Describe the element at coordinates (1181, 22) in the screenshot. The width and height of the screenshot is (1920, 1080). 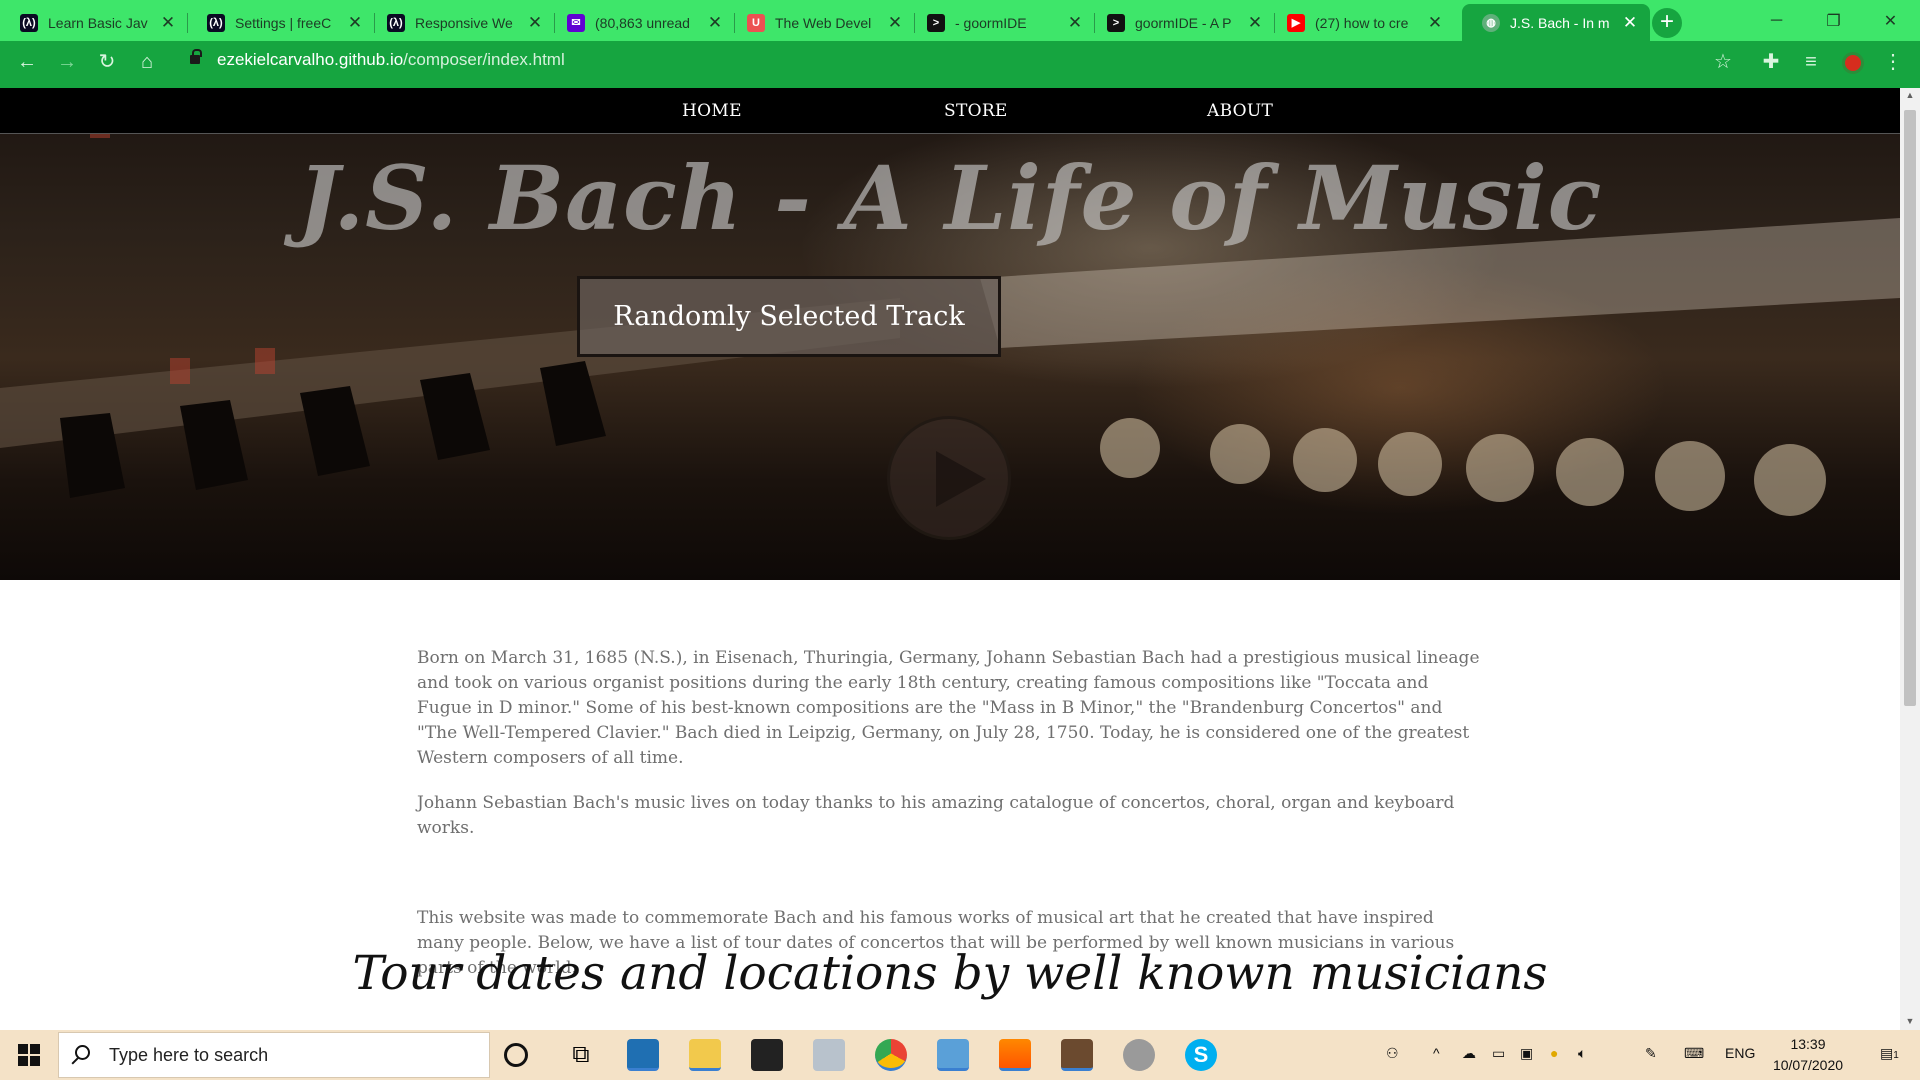
I see `tab-goormide-2: > goormIDE - A P ✕` at that location.